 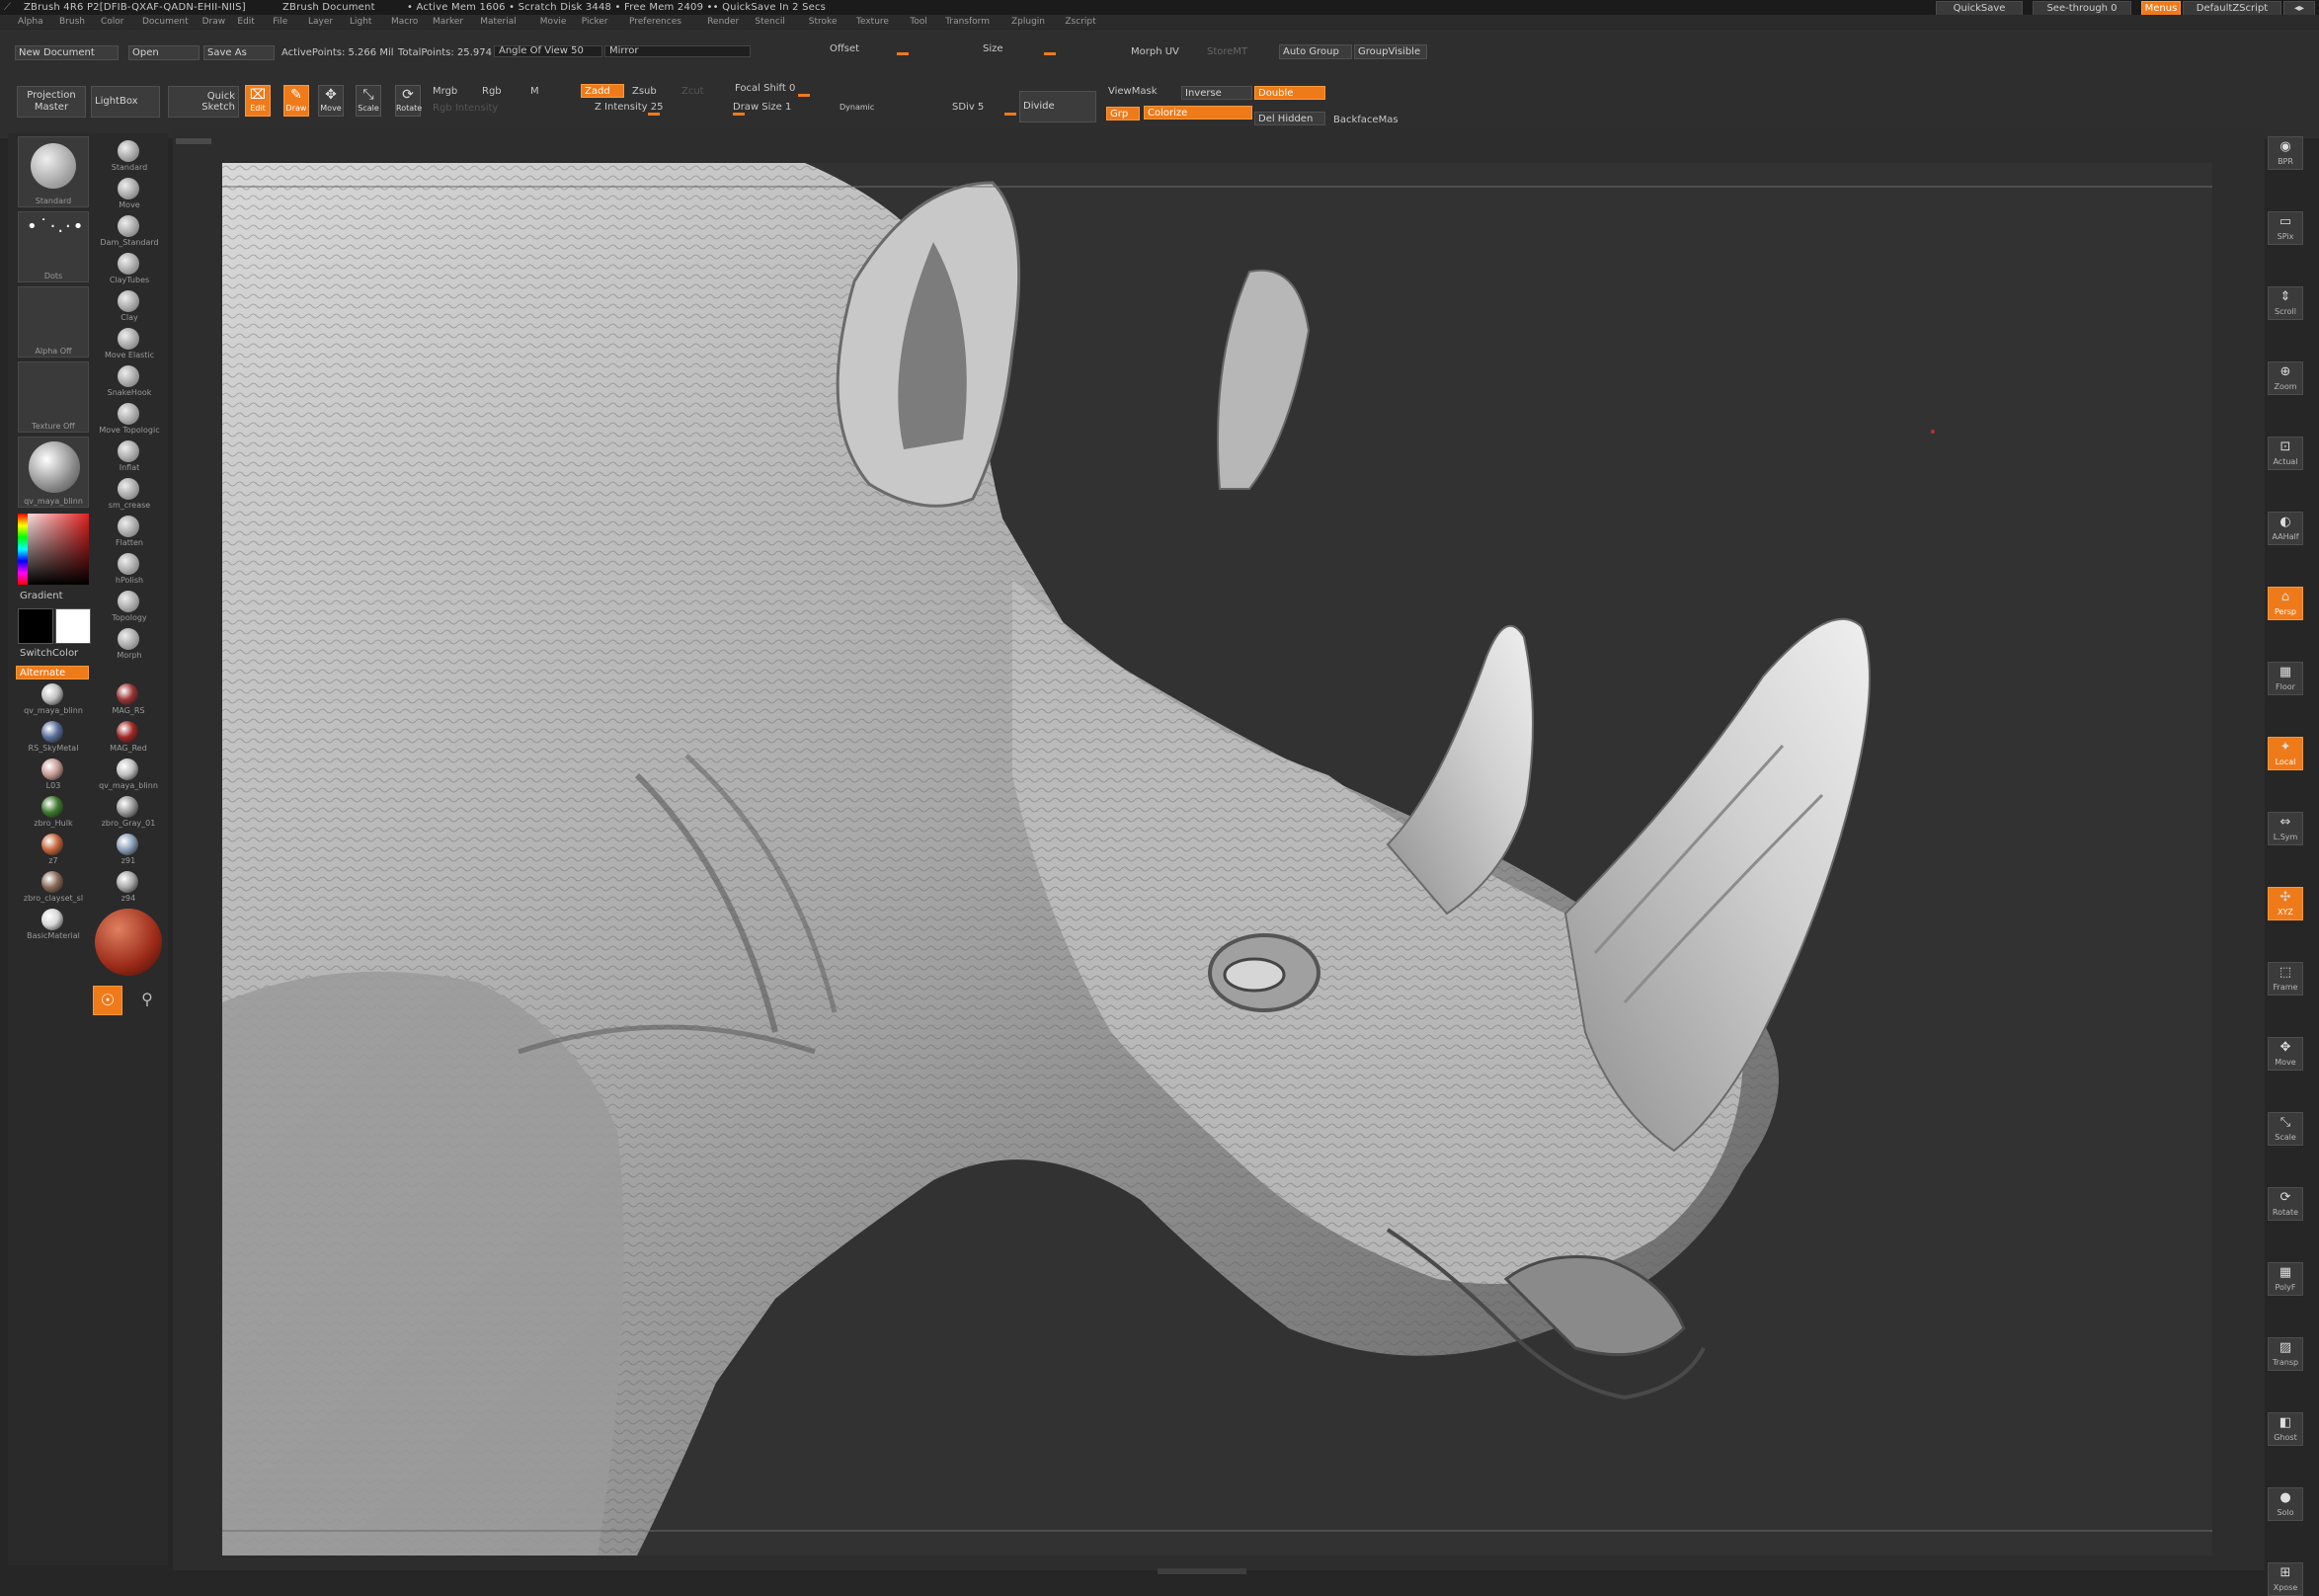 What do you see at coordinates (805, 90) in the screenshot?
I see `focal-shift-slider: Focal Shift 0` at bounding box center [805, 90].